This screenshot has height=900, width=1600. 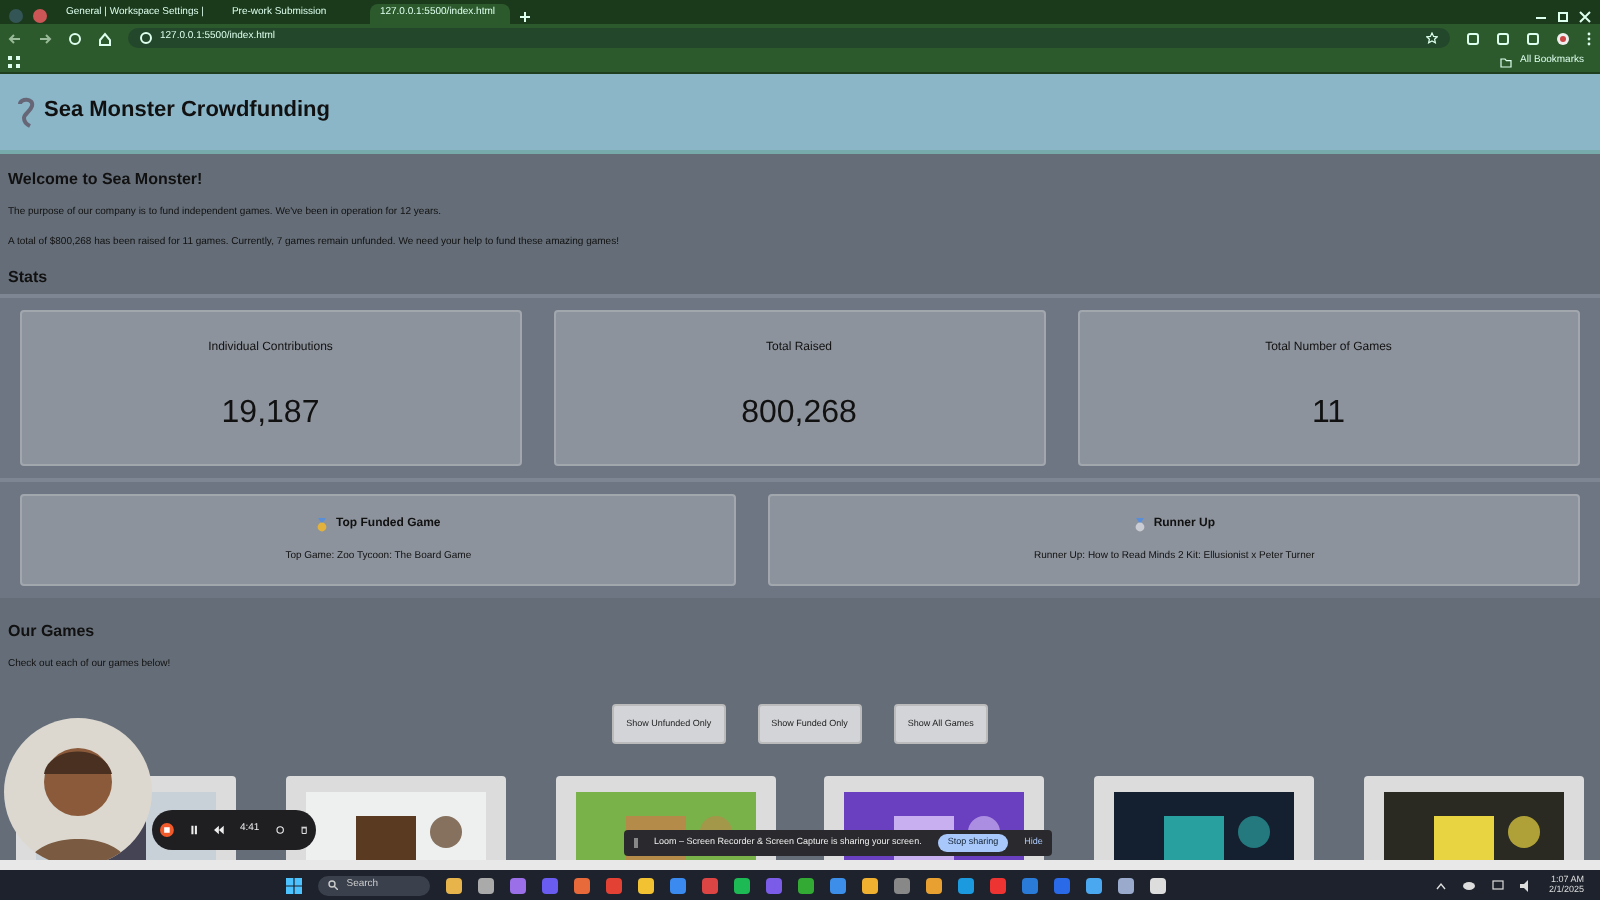 I want to click on home-icon, so click(x=105, y=38).